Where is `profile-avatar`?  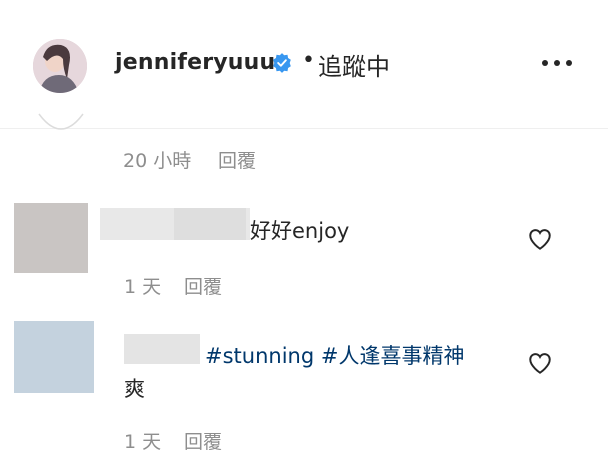
profile-avatar is located at coordinates (60, 66).